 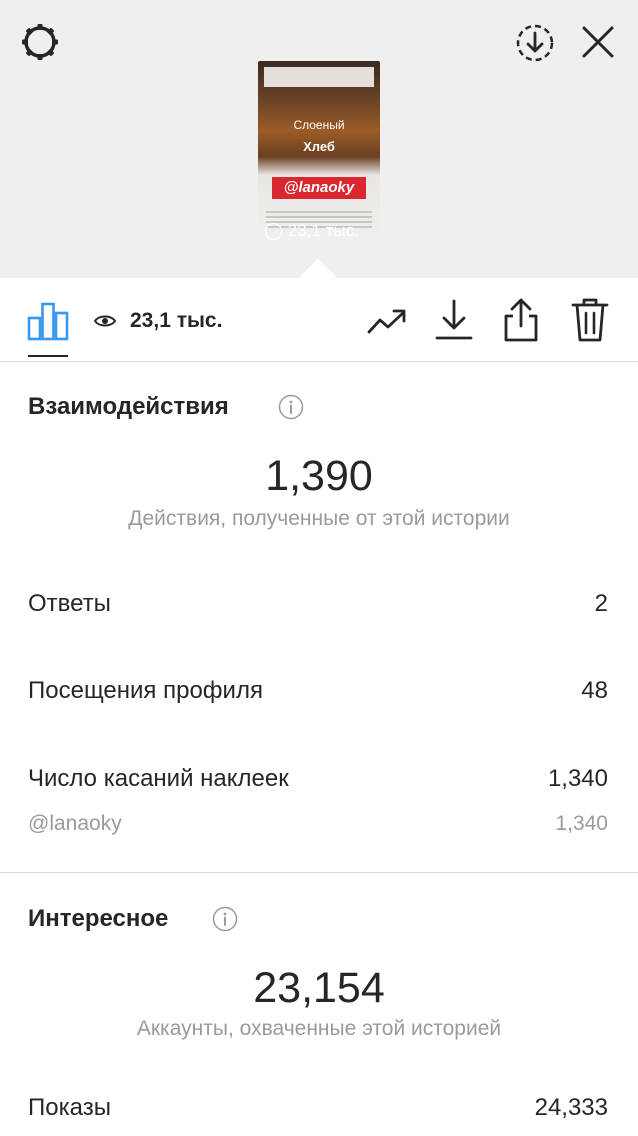 What do you see at coordinates (319, 1028) in the screenshot?
I see `discovery-caption: Аккаунты, охваченные этой историей` at bounding box center [319, 1028].